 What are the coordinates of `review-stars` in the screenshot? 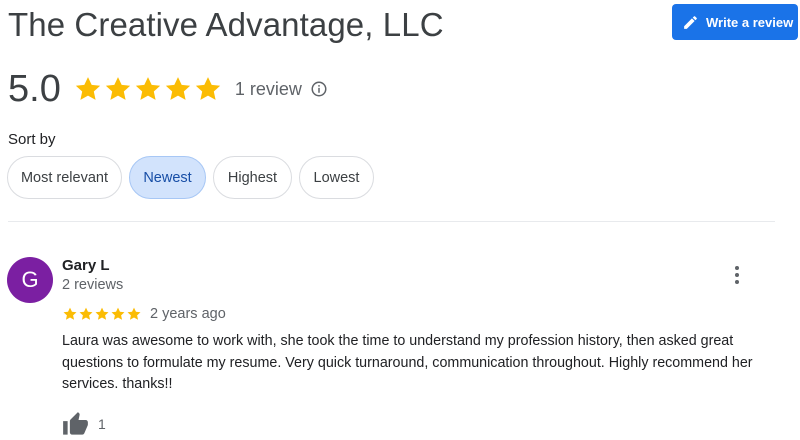 It's located at (102, 314).